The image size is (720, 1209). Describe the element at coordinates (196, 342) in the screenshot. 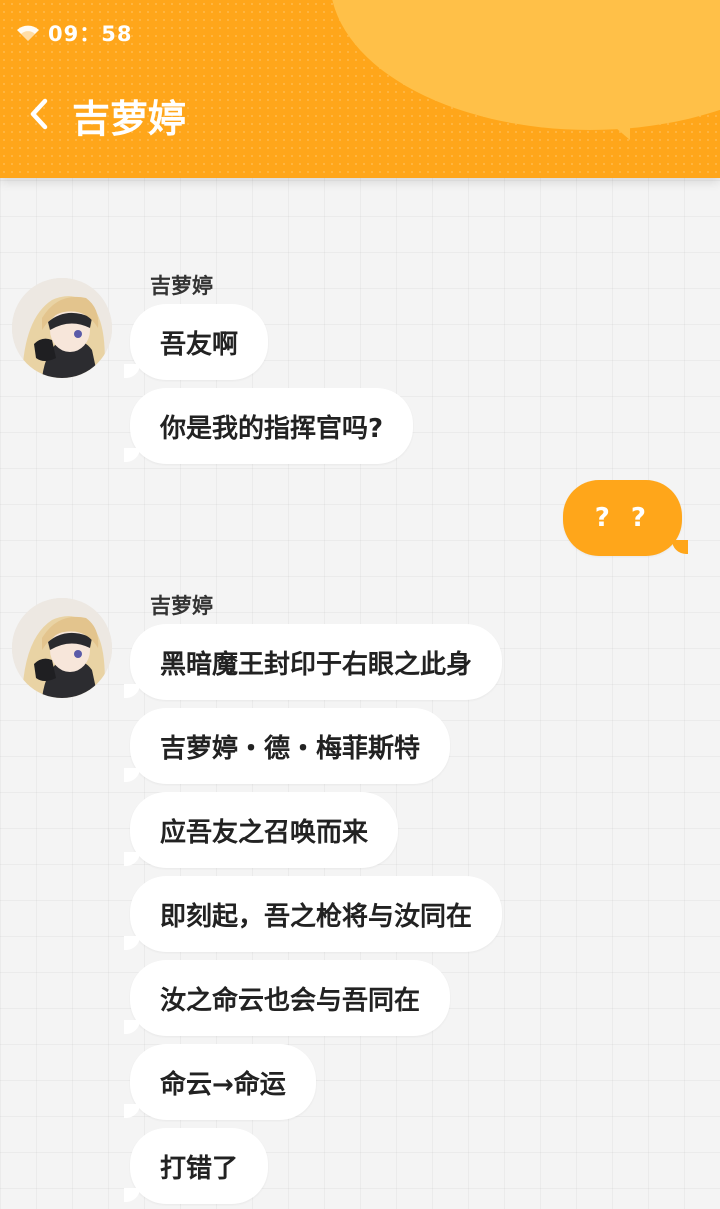

I see `message-bubble: 吾友啊` at that location.